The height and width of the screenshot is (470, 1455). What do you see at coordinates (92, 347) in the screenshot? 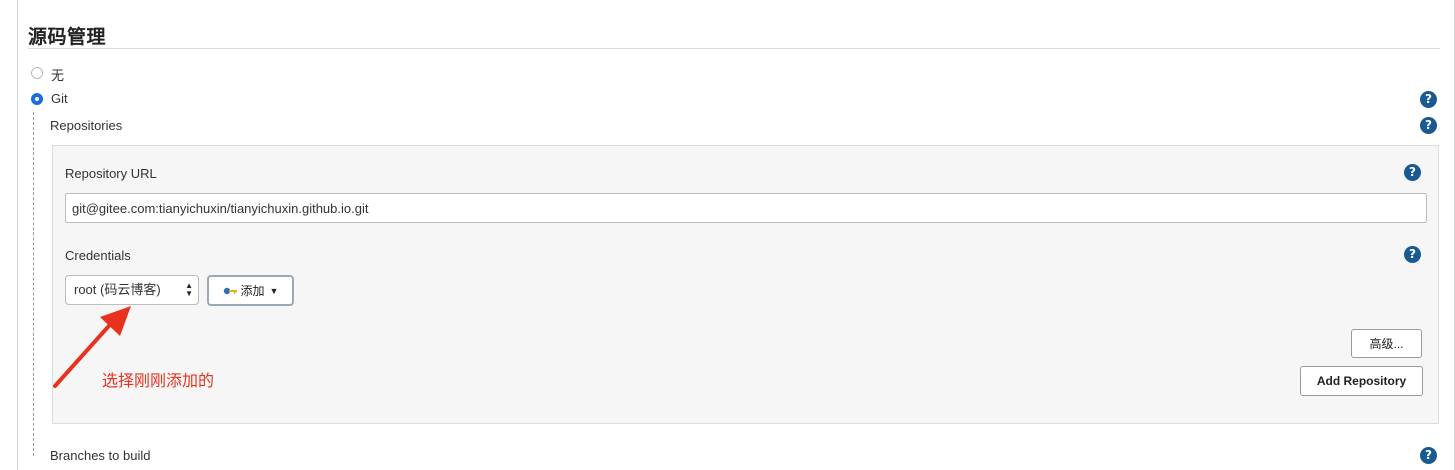
I see `annotation-arrow` at bounding box center [92, 347].